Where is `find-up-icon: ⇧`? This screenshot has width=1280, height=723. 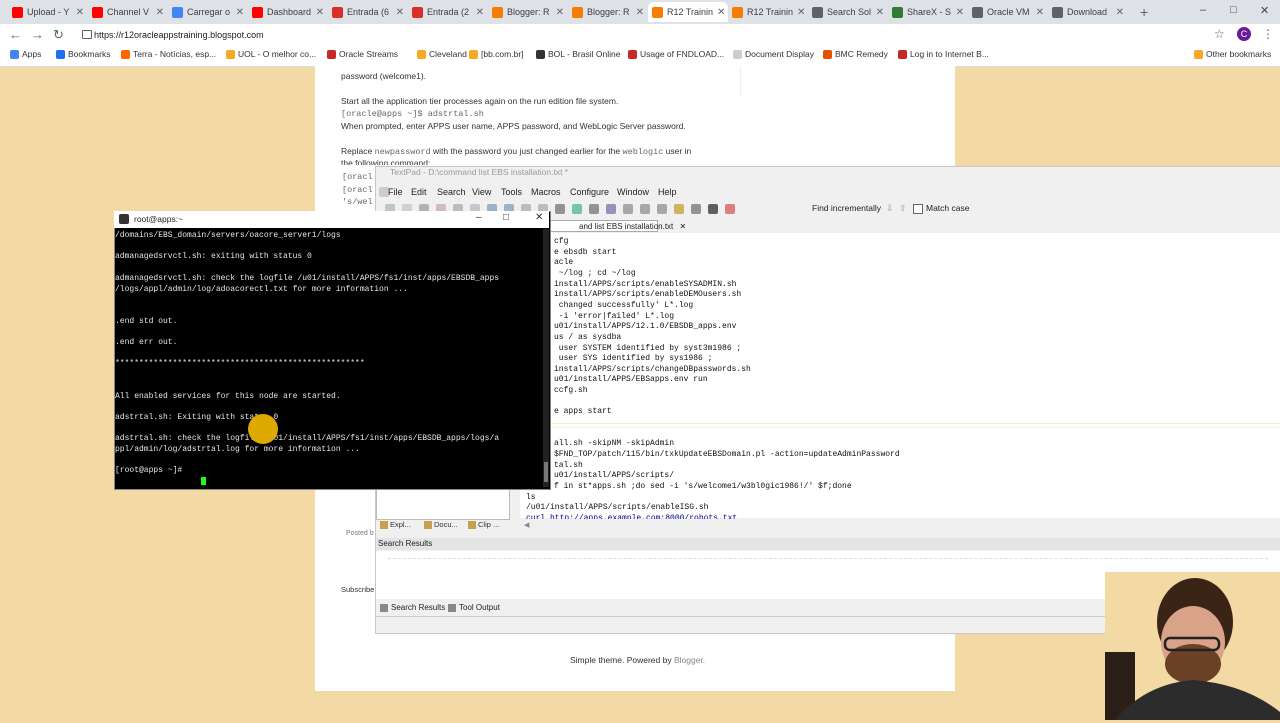
find-up-icon: ⇧ is located at coordinates (903, 208).